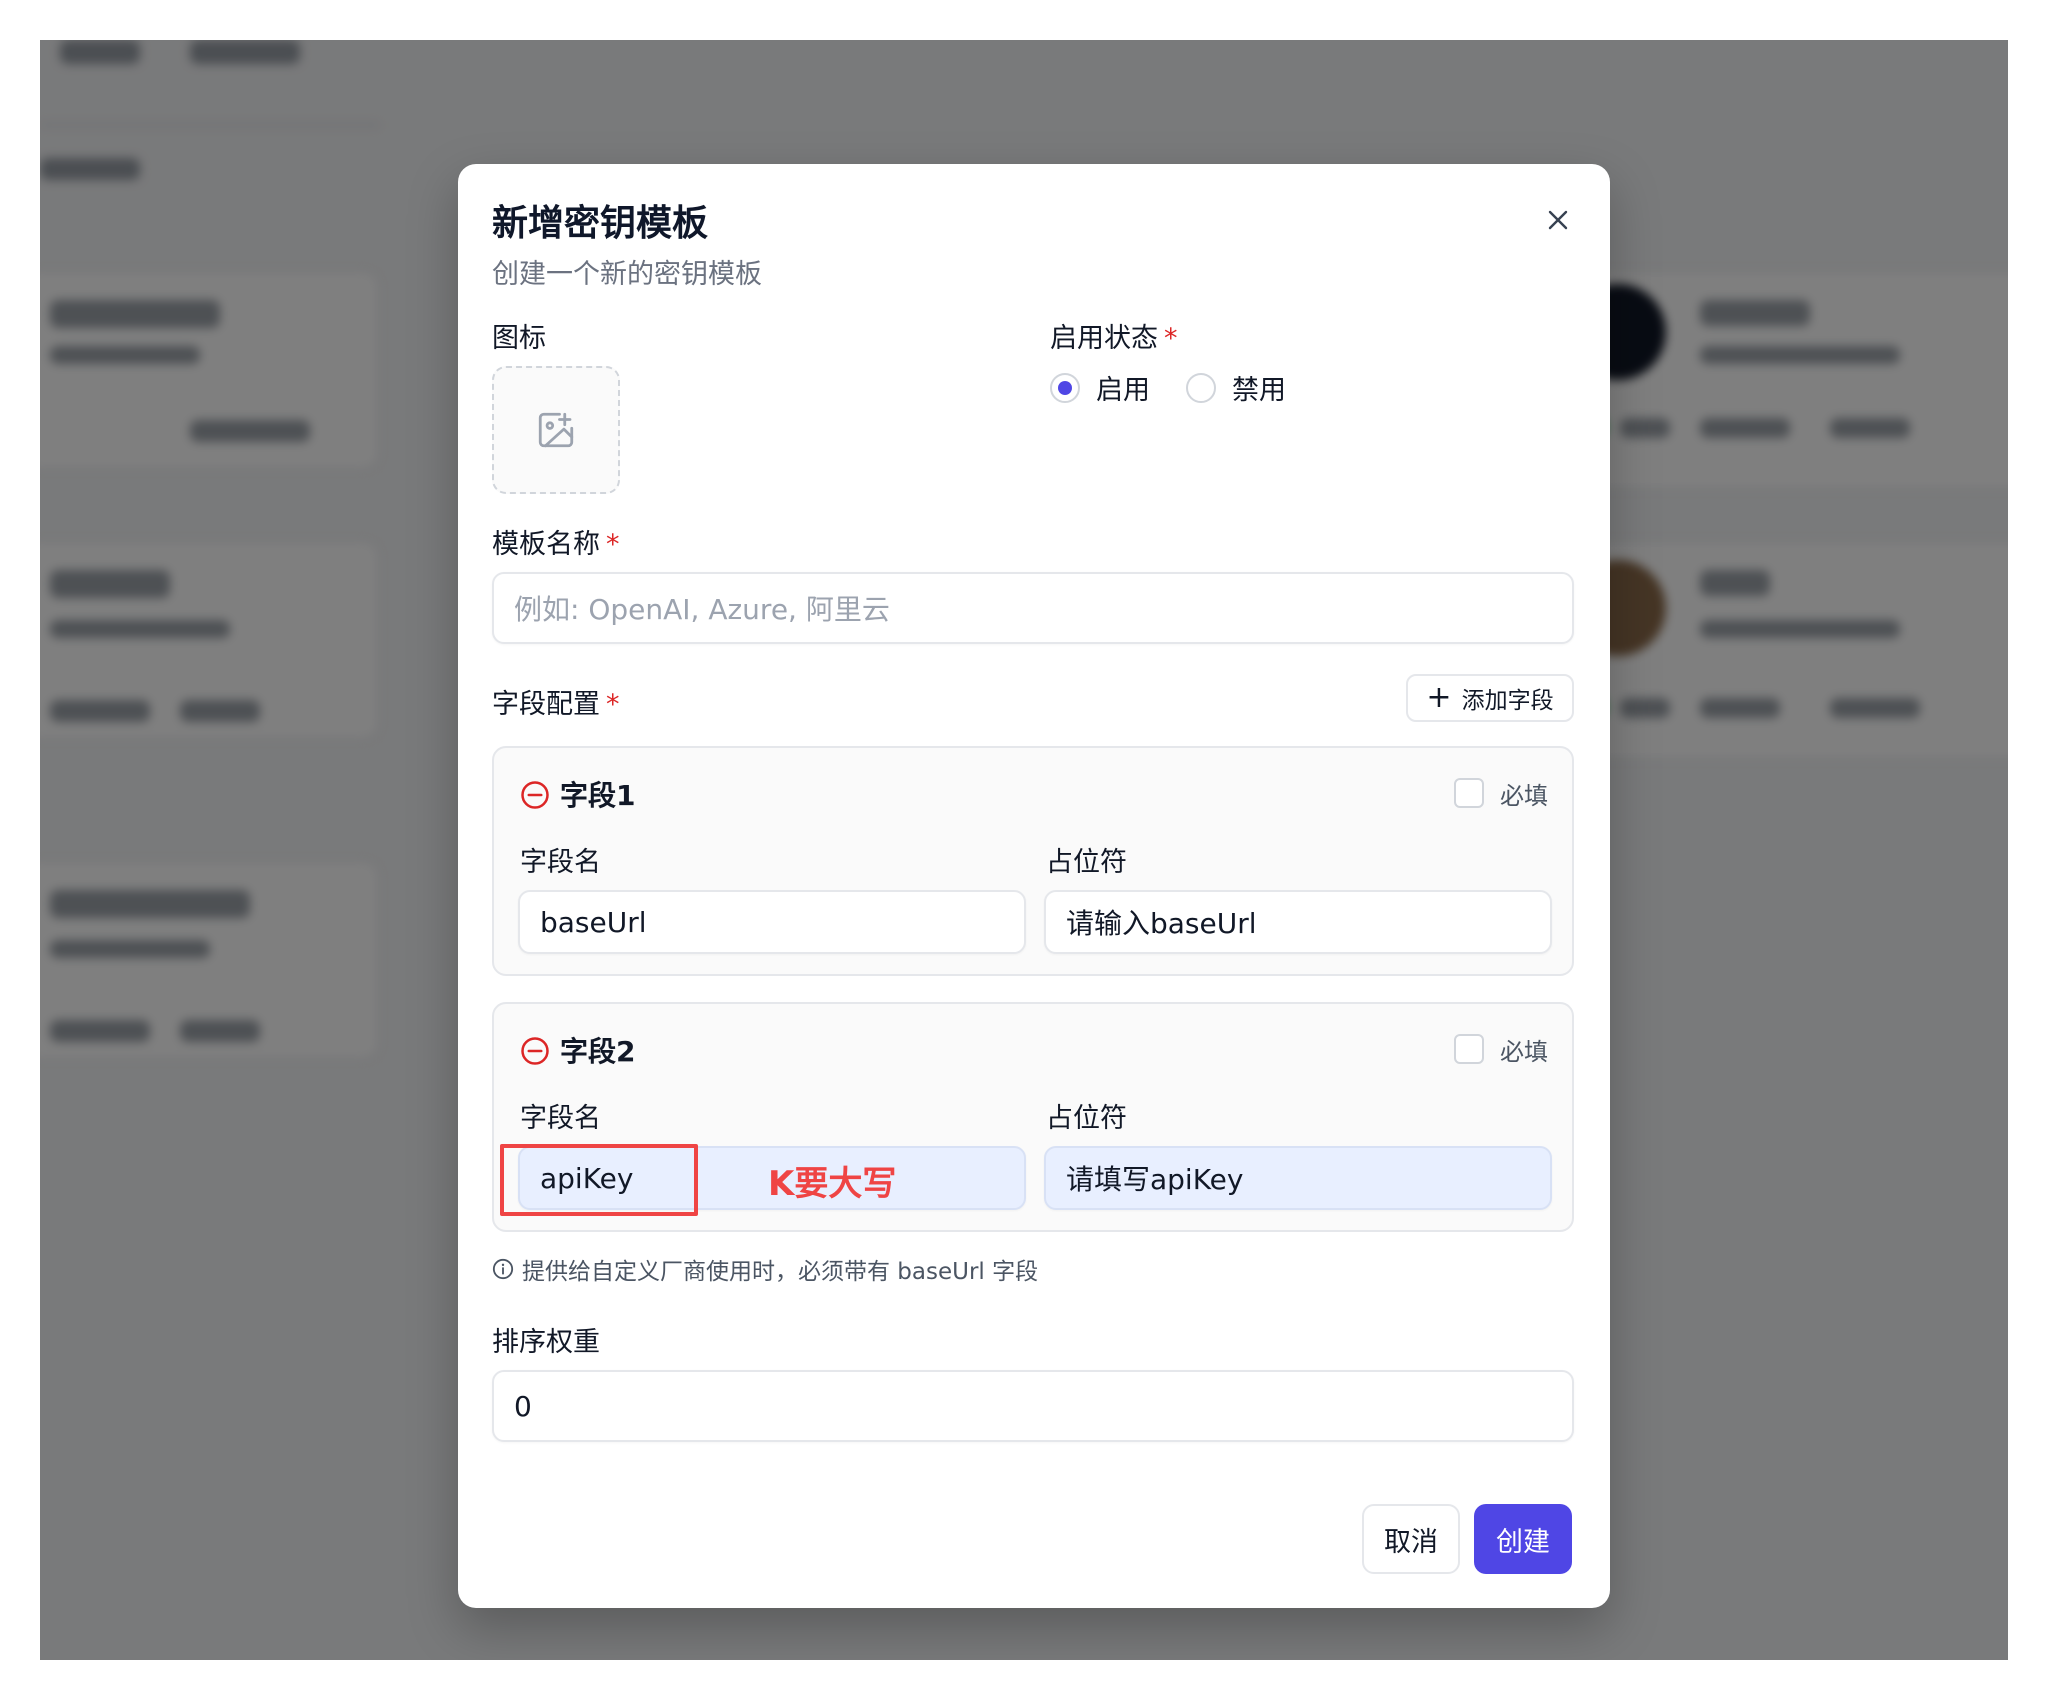 The height and width of the screenshot is (1700, 2048). What do you see at coordinates (600, 223) in the screenshot?
I see `dialog-title: 新增密钥模板` at bounding box center [600, 223].